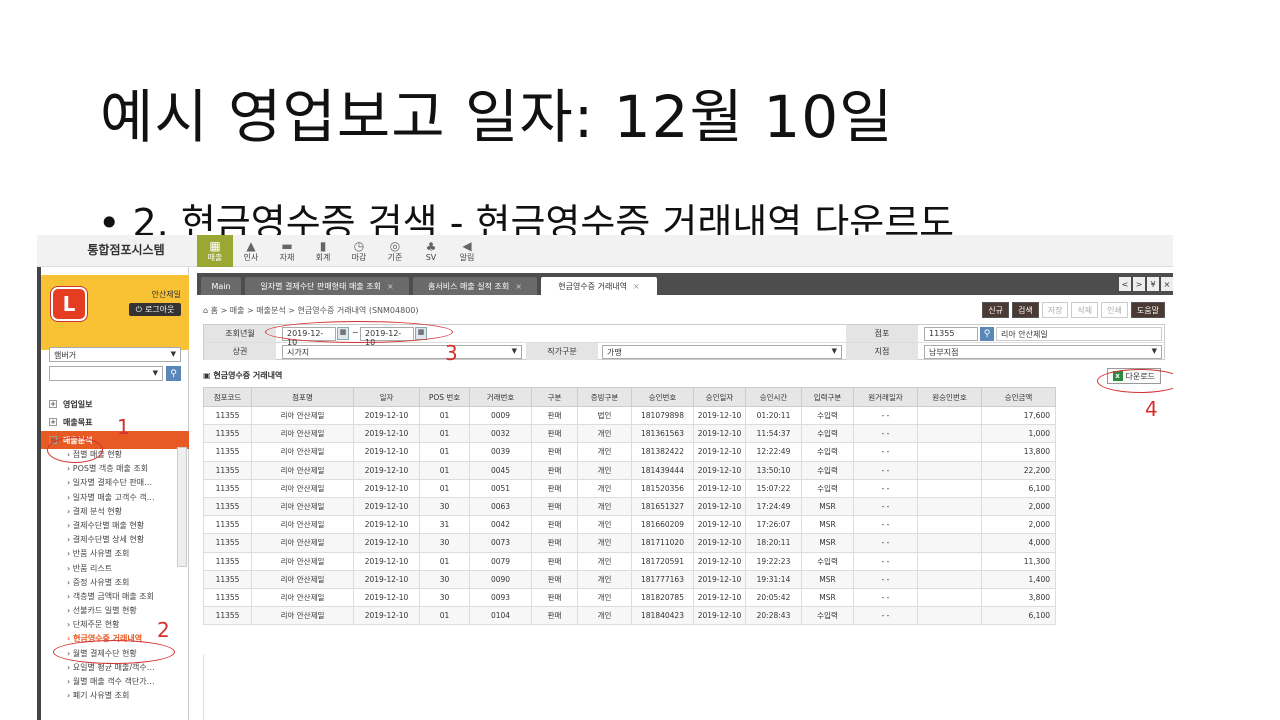 The width and height of the screenshot is (1280, 720). What do you see at coordinates (227, 452) in the screenshot?
I see `table-cell: 11355` at bounding box center [227, 452].